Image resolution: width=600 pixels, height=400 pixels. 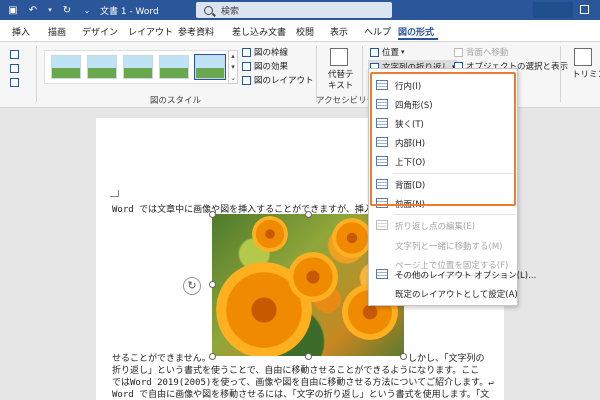 I want to click on menu-item-label: 行内(I), so click(x=408, y=87).